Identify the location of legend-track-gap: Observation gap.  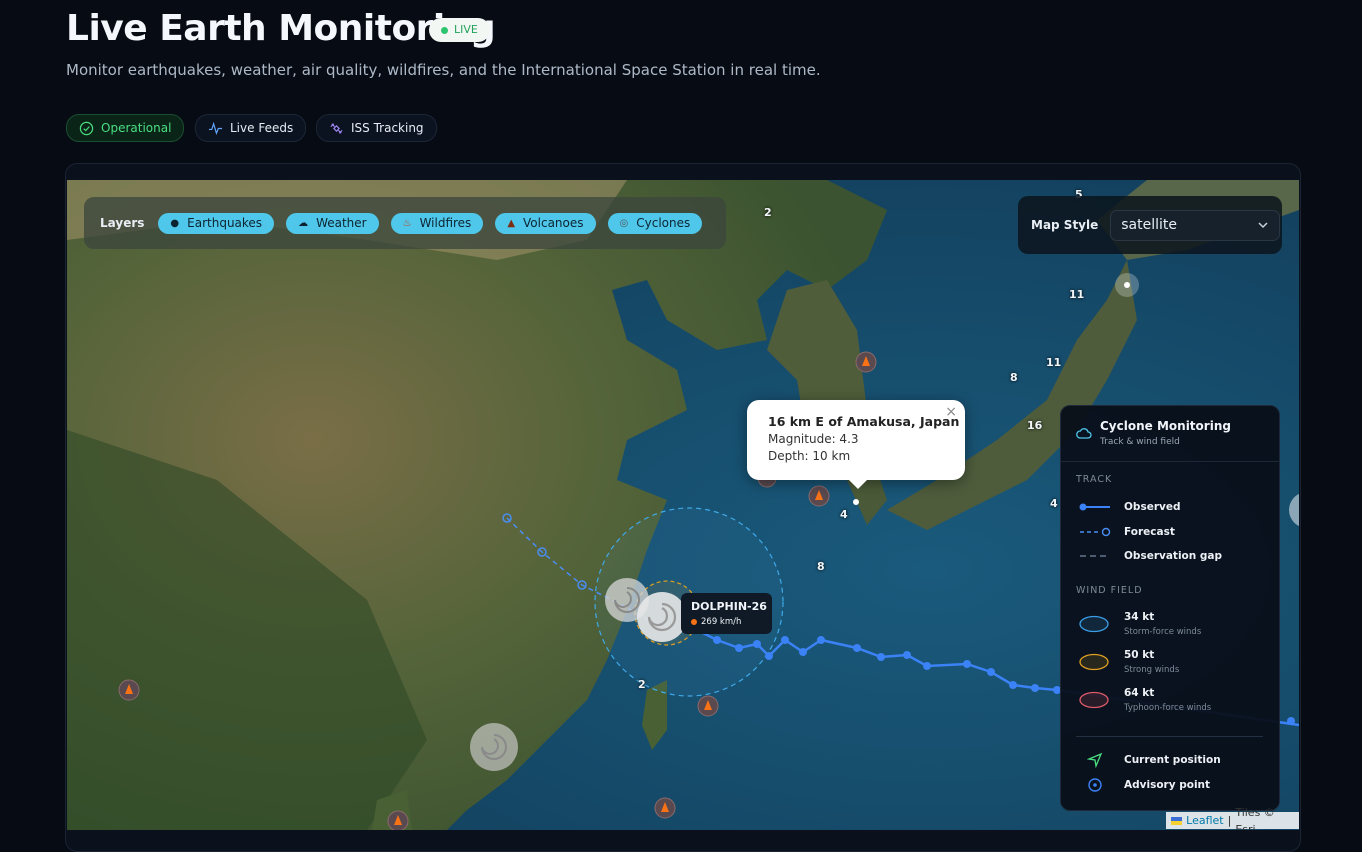
(1173, 556).